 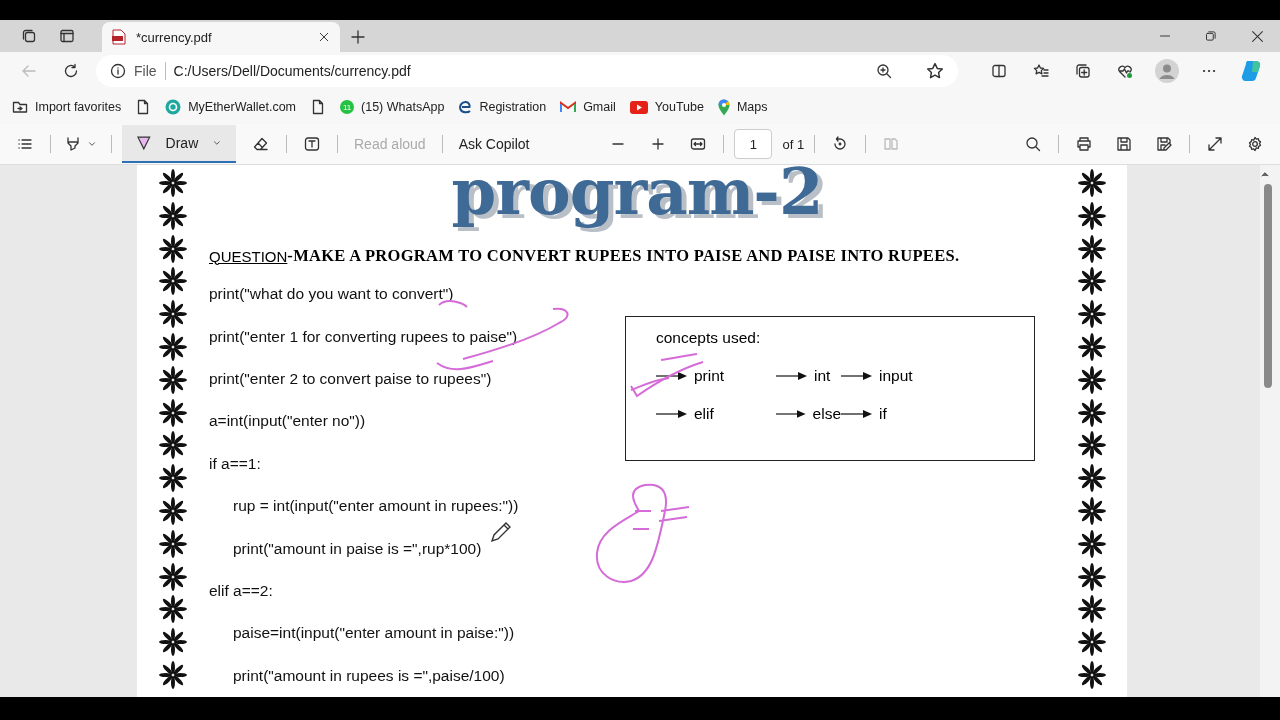 I want to click on floppy-pencil-icon, so click(x=1164, y=144).